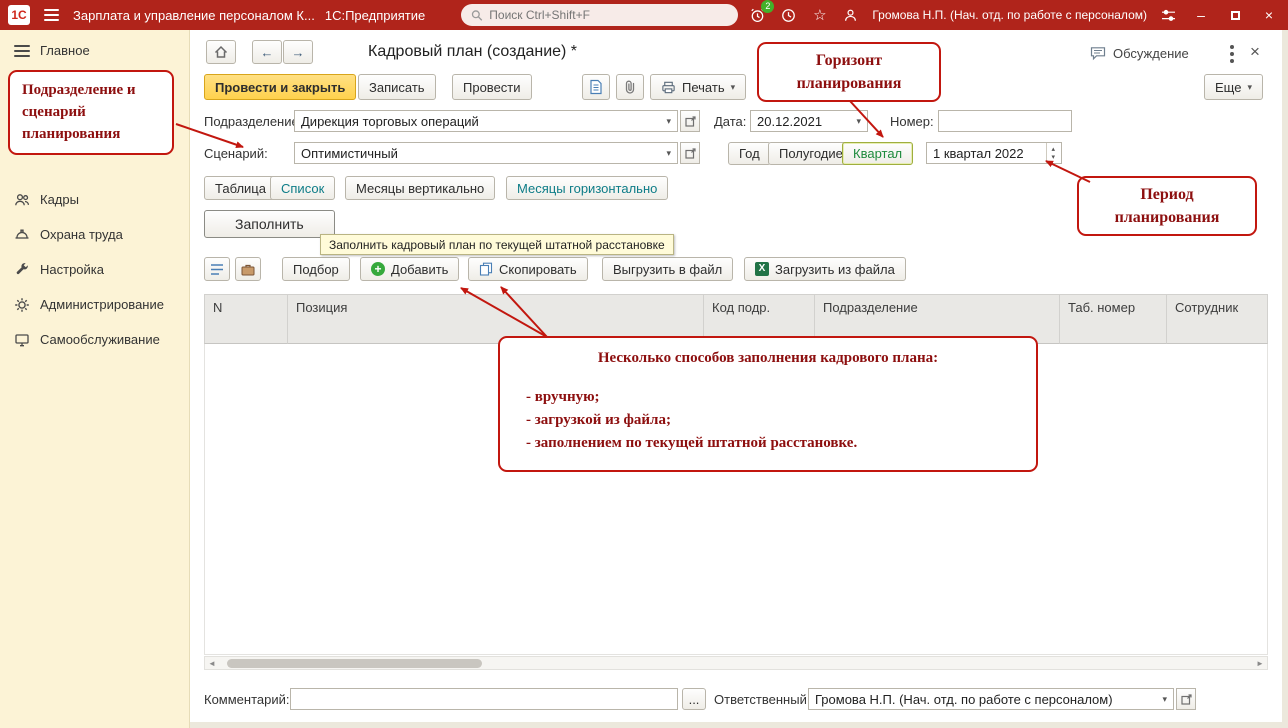 This screenshot has height=728, width=1288. What do you see at coordinates (630, 87) in the screenshot?
I see `attachments-button` at bounding box center [630, 87].